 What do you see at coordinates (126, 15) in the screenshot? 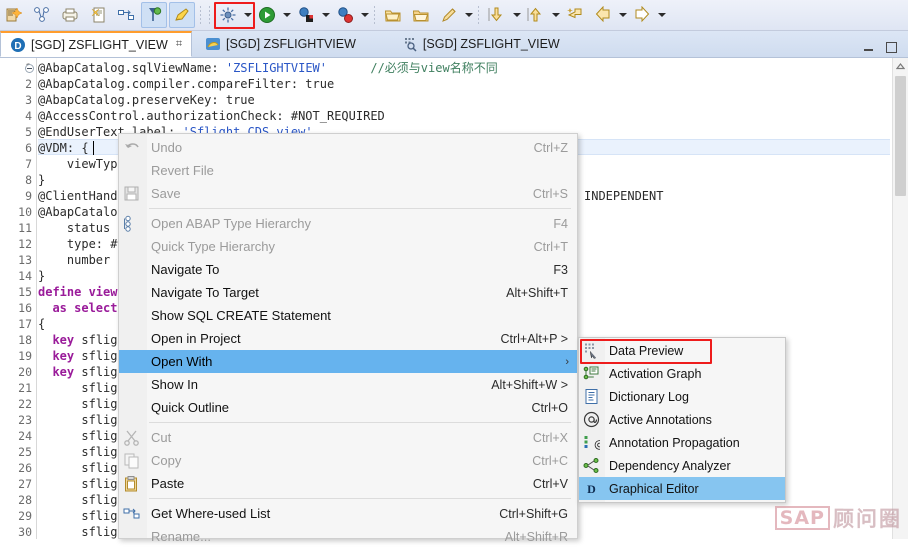
I see `where-used-list-icon` at bounding box center [126, 15].